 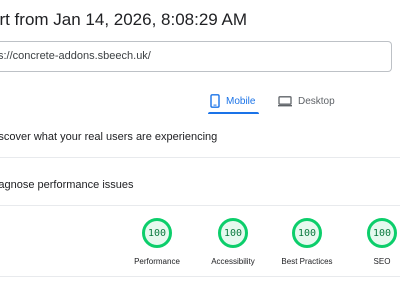 What do you see at coordinates (316, 101) in the screenshot?
I see `tab-desktop-label: Desktop` at bounding box center [316, 101].